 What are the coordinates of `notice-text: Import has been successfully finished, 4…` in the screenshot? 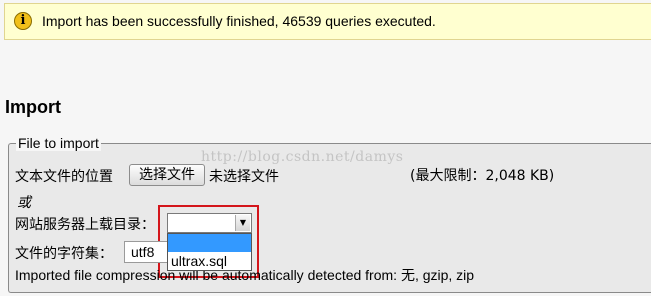 It's located at (239, 21).